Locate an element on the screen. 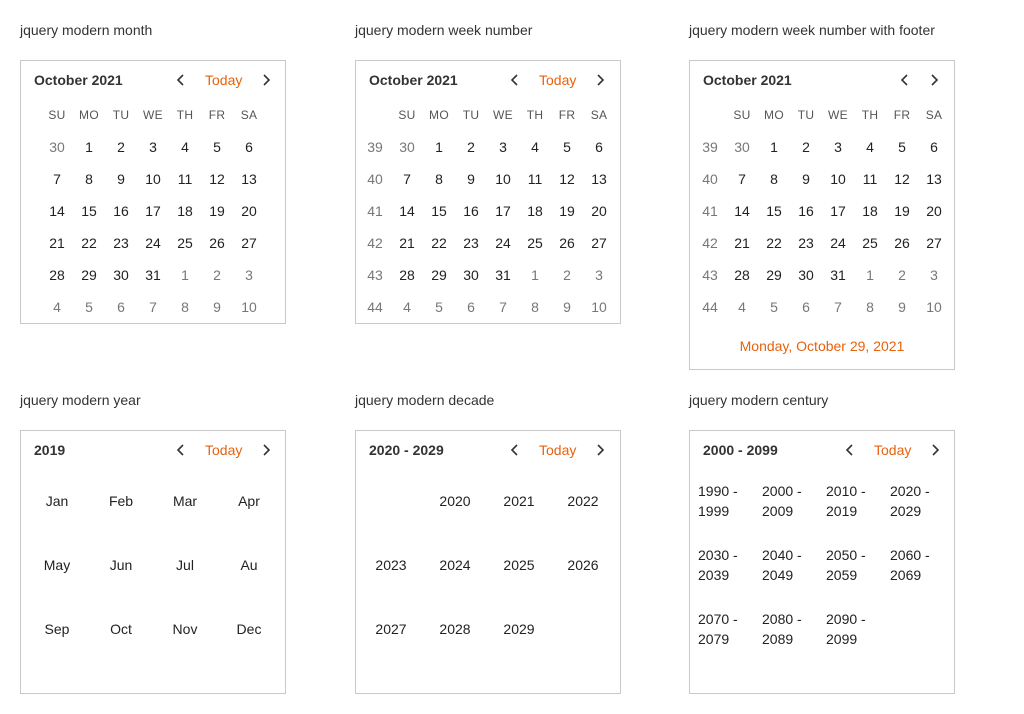  month-cell: Au is located at coordinates (249, 565).